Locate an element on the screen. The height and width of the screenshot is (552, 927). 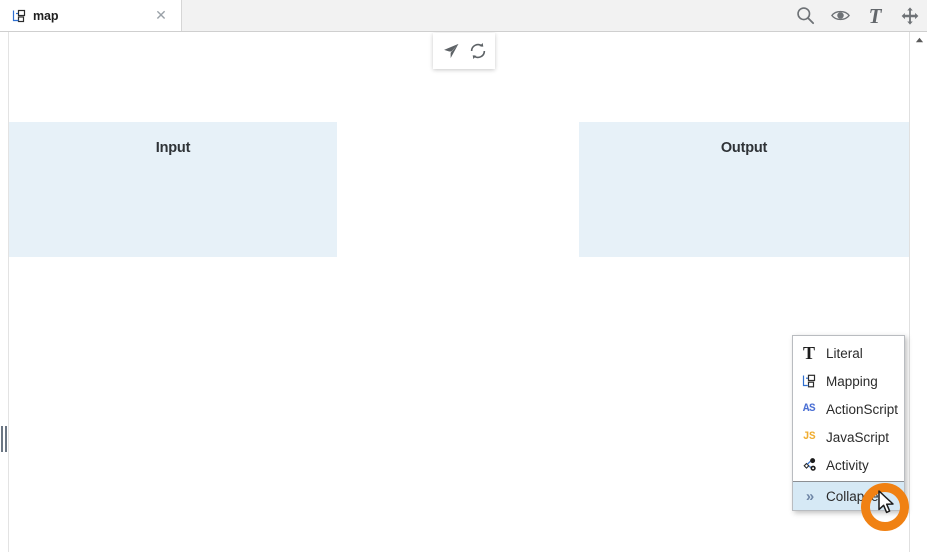
menu-item-javascript: JS JavaScript is located at coordinates (848, 437).